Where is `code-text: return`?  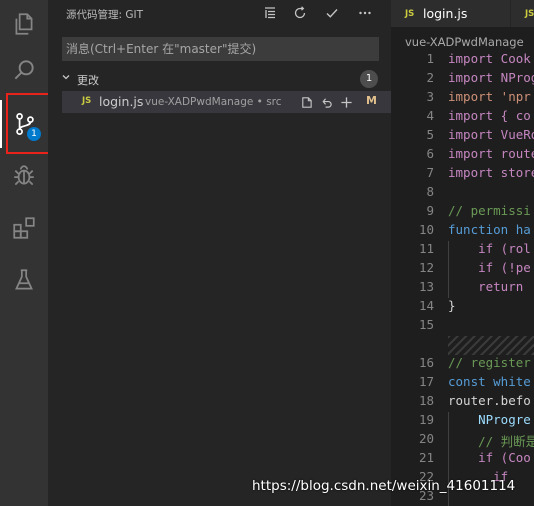 code-text: return is located at coordinates (489, 286).